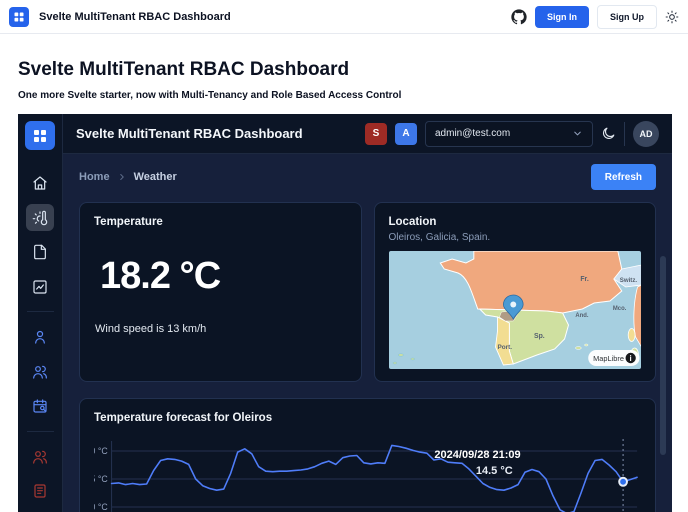 The height and width of the screenshot is (512, 688). I want to click on svg-text: 10 °C, so click(101, 507).